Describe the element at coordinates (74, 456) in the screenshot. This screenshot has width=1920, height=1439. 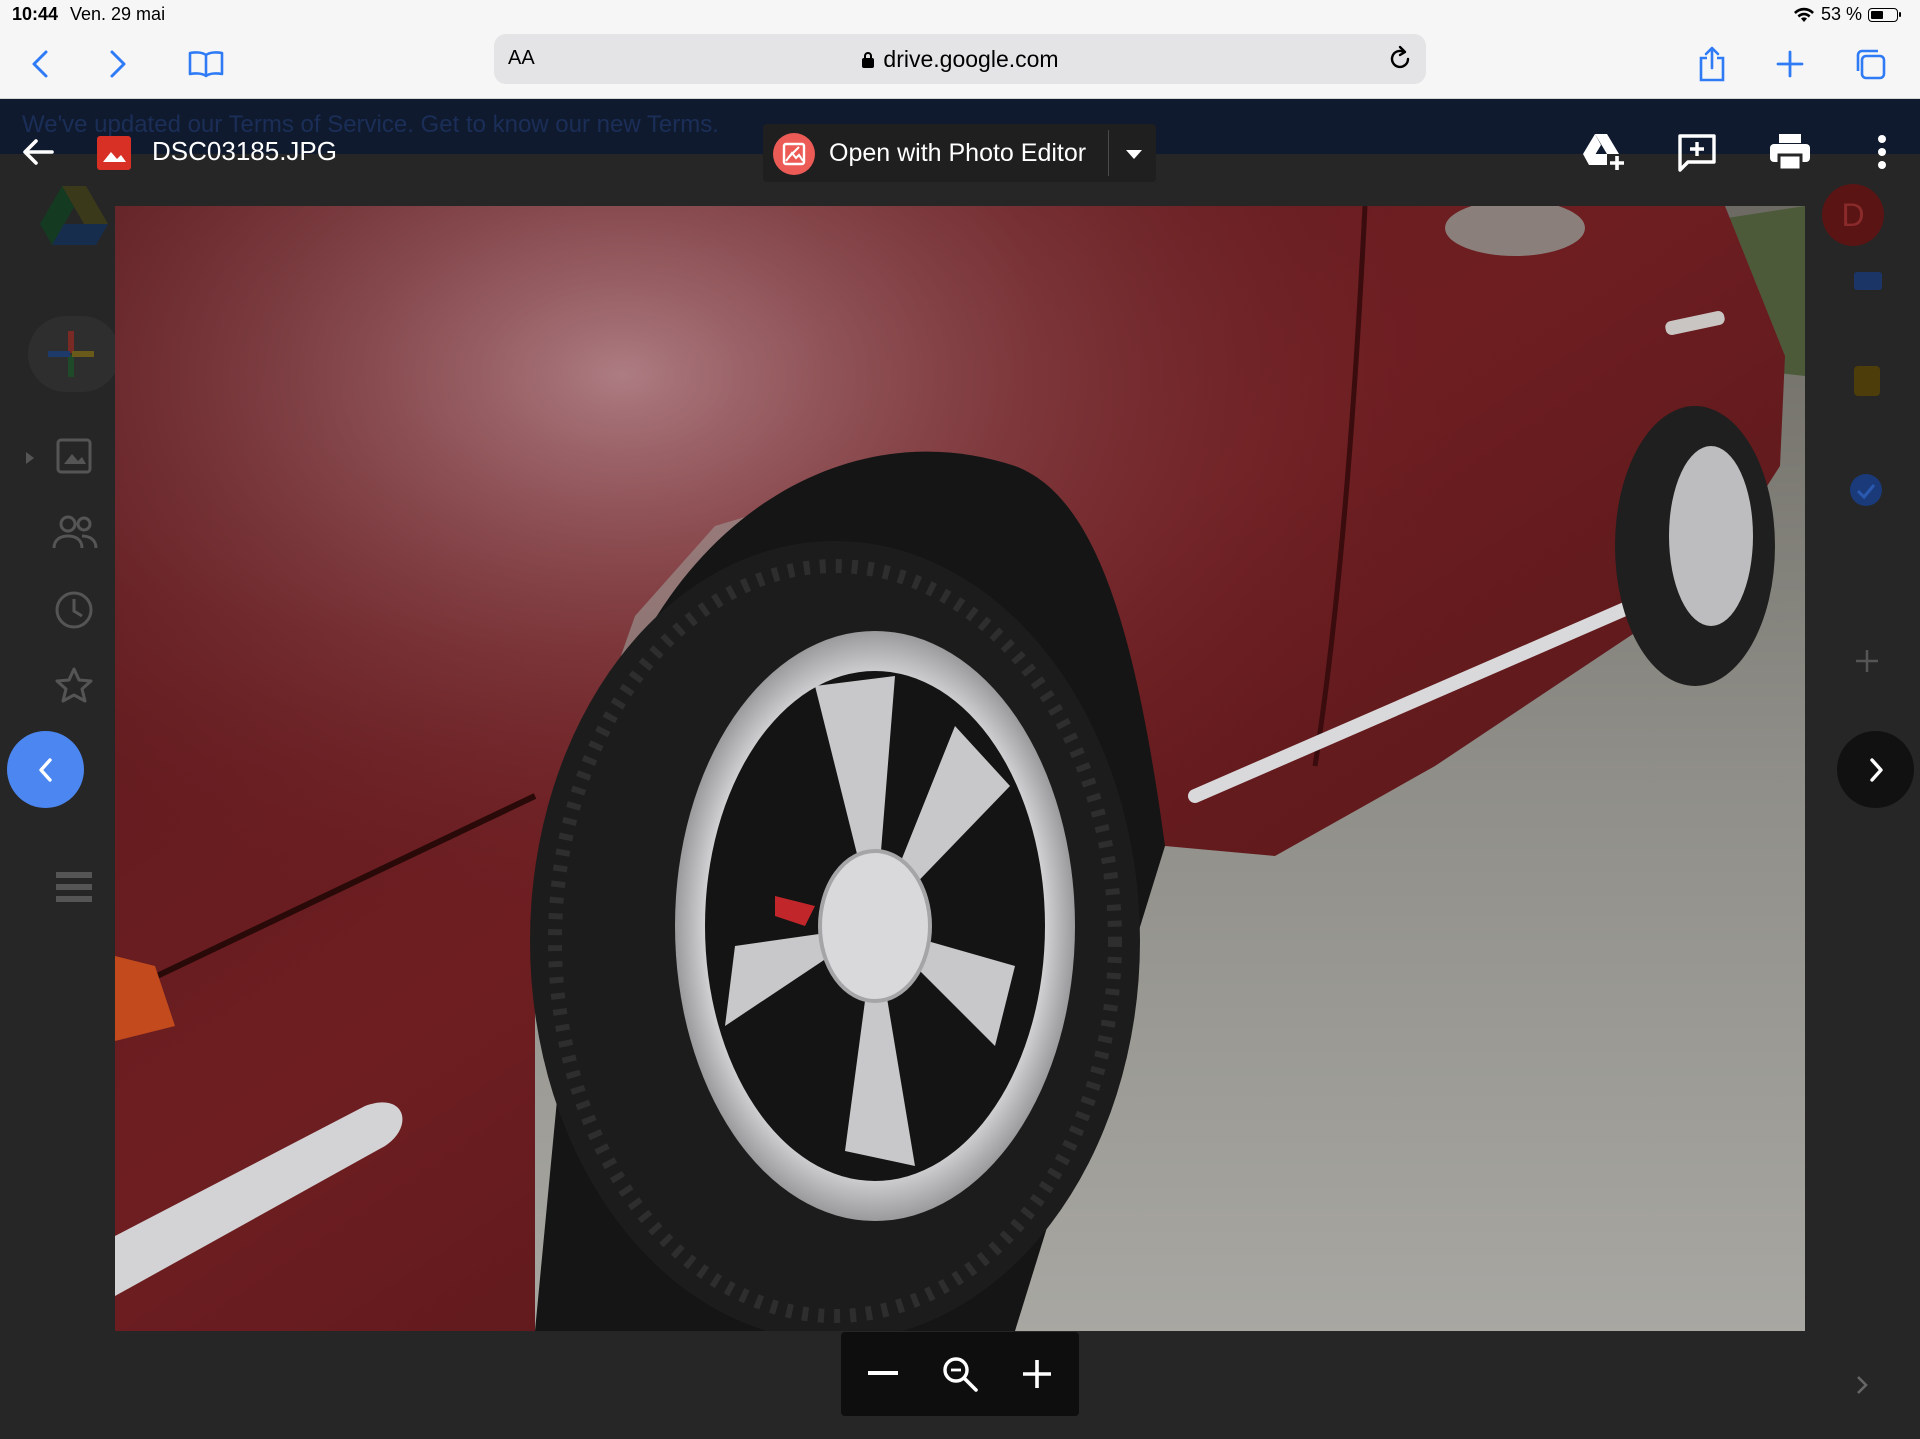
I see `my-drive-icon` at that location.